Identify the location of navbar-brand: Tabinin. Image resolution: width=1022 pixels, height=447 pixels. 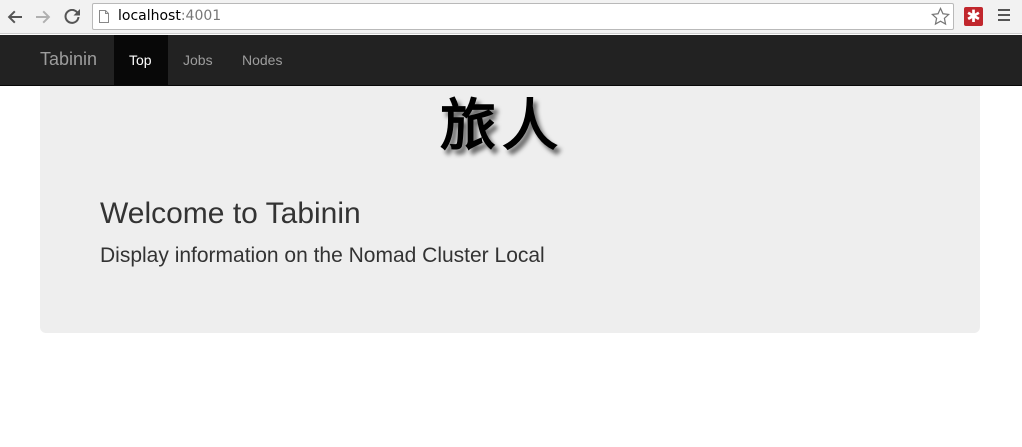
(68, 59).